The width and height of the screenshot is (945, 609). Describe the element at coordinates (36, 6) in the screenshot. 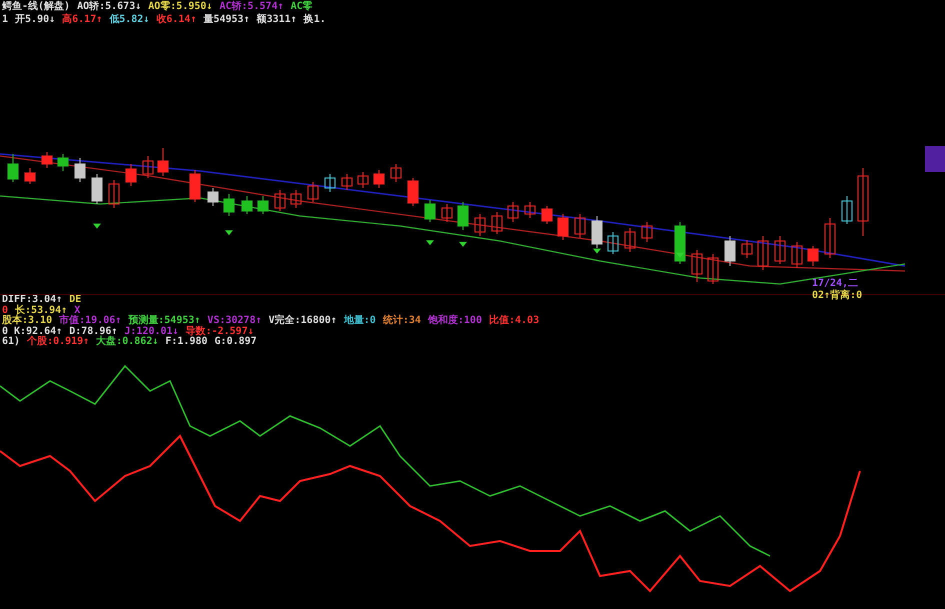

I see `quote-reading: 鳄鱼-线(解盘)` at that location.